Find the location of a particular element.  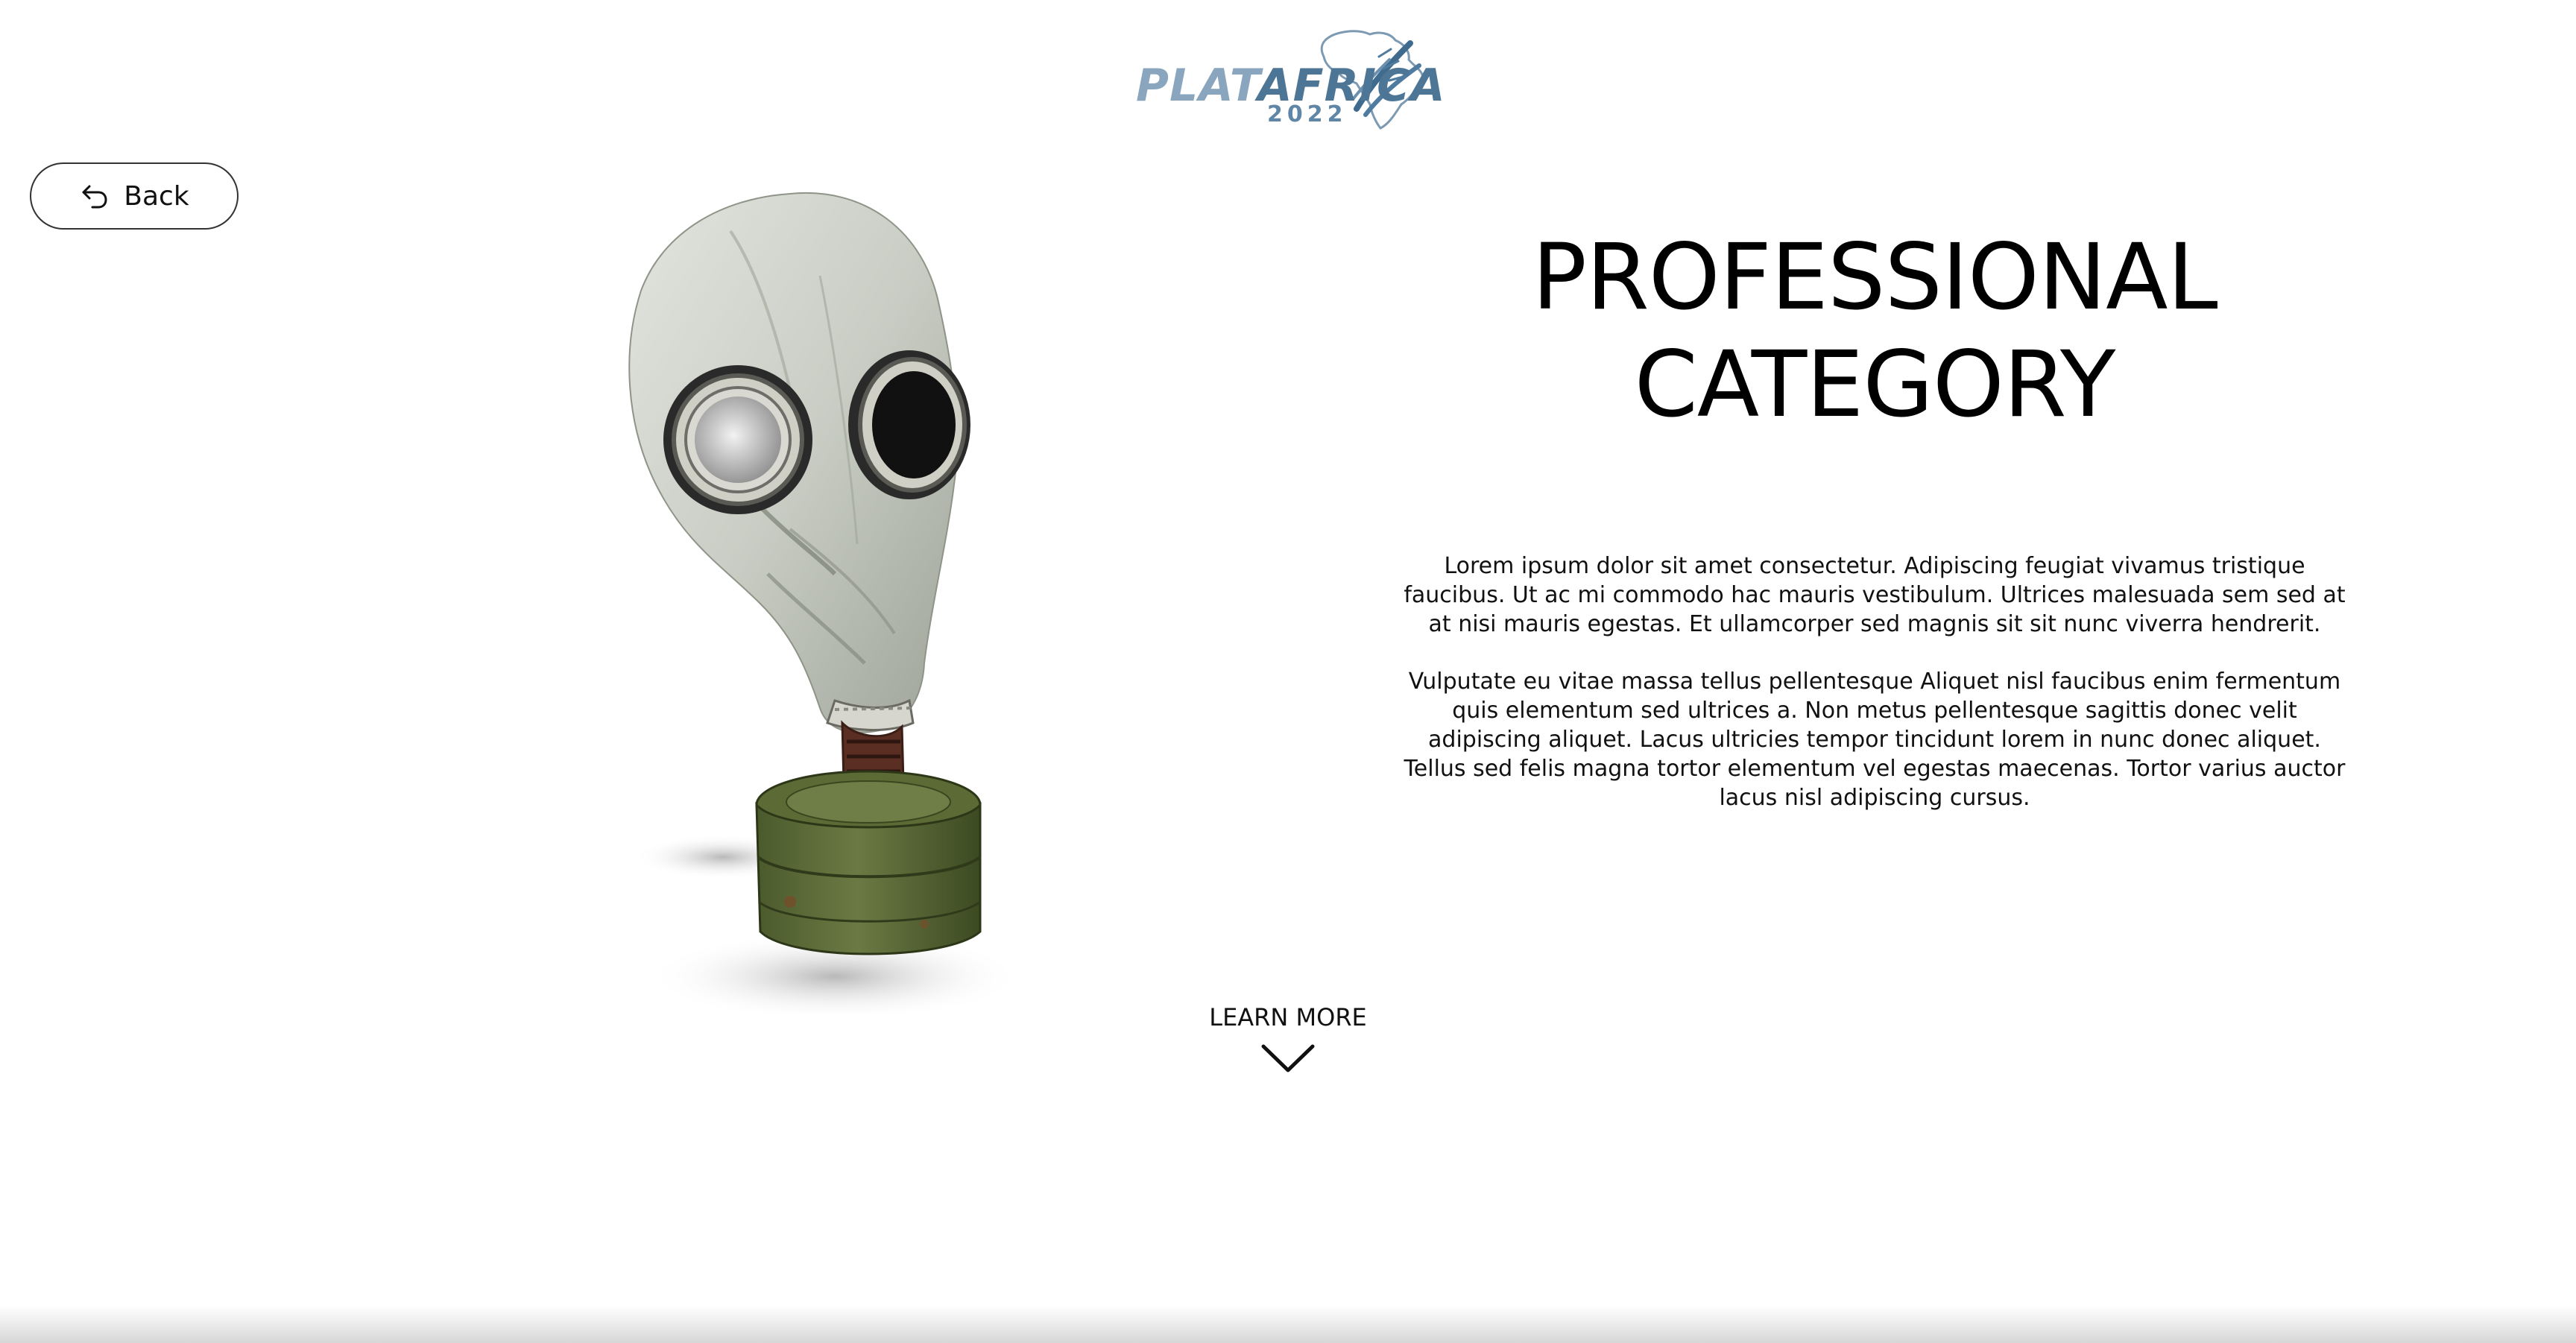

title-line-2: CATEGORY is located at coordinates (1875, 384).